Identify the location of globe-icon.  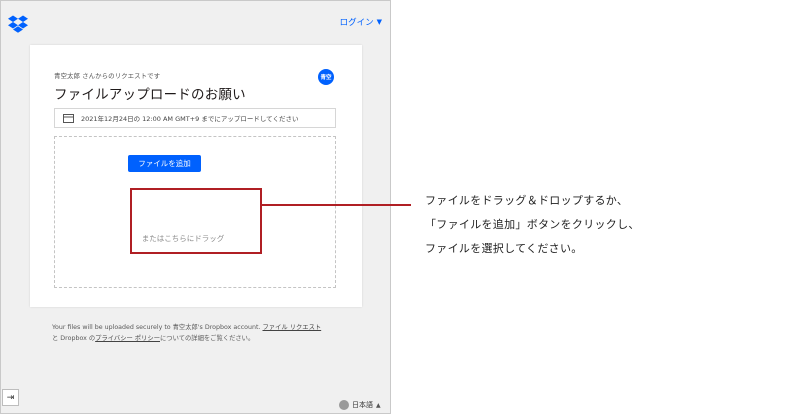
(344, 405).